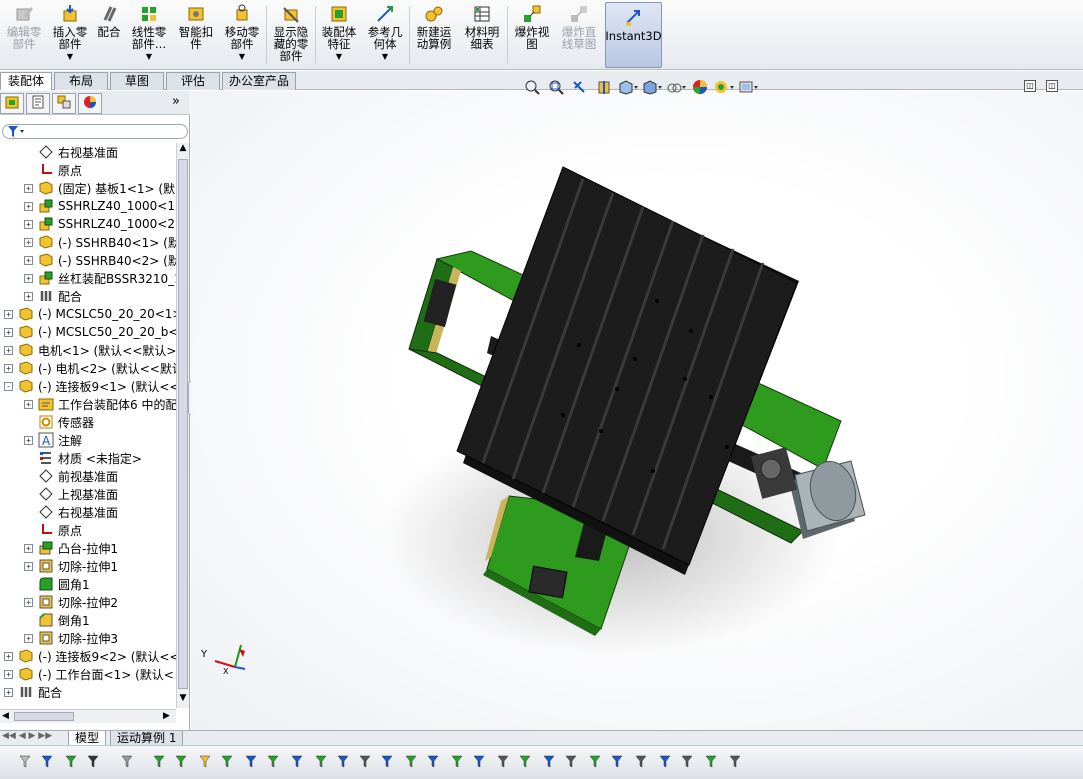 Image resolution: width=1083 pixels, height=779 pixels. Describe the element at coordinates (95, 131) in the screenshot. I see `tree-filter-input` at that location.